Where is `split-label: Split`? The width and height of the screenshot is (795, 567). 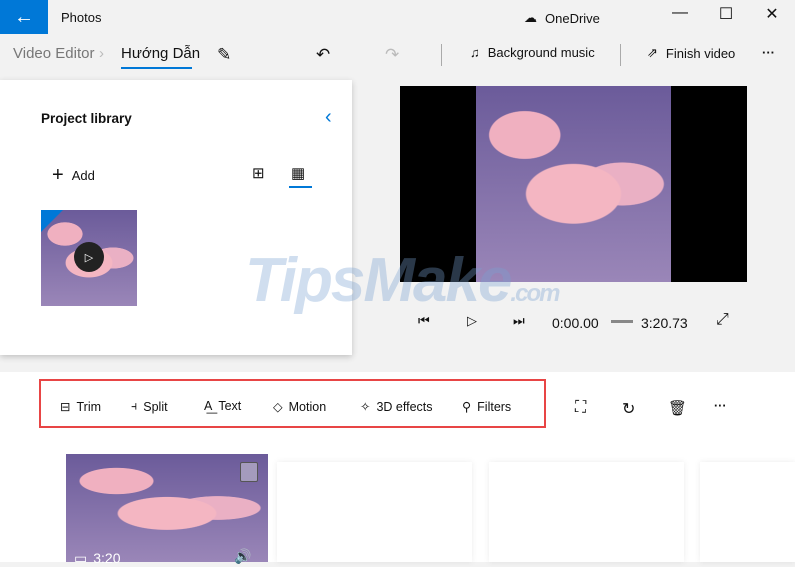
split-label: Split is located at coordinates (155, 406).